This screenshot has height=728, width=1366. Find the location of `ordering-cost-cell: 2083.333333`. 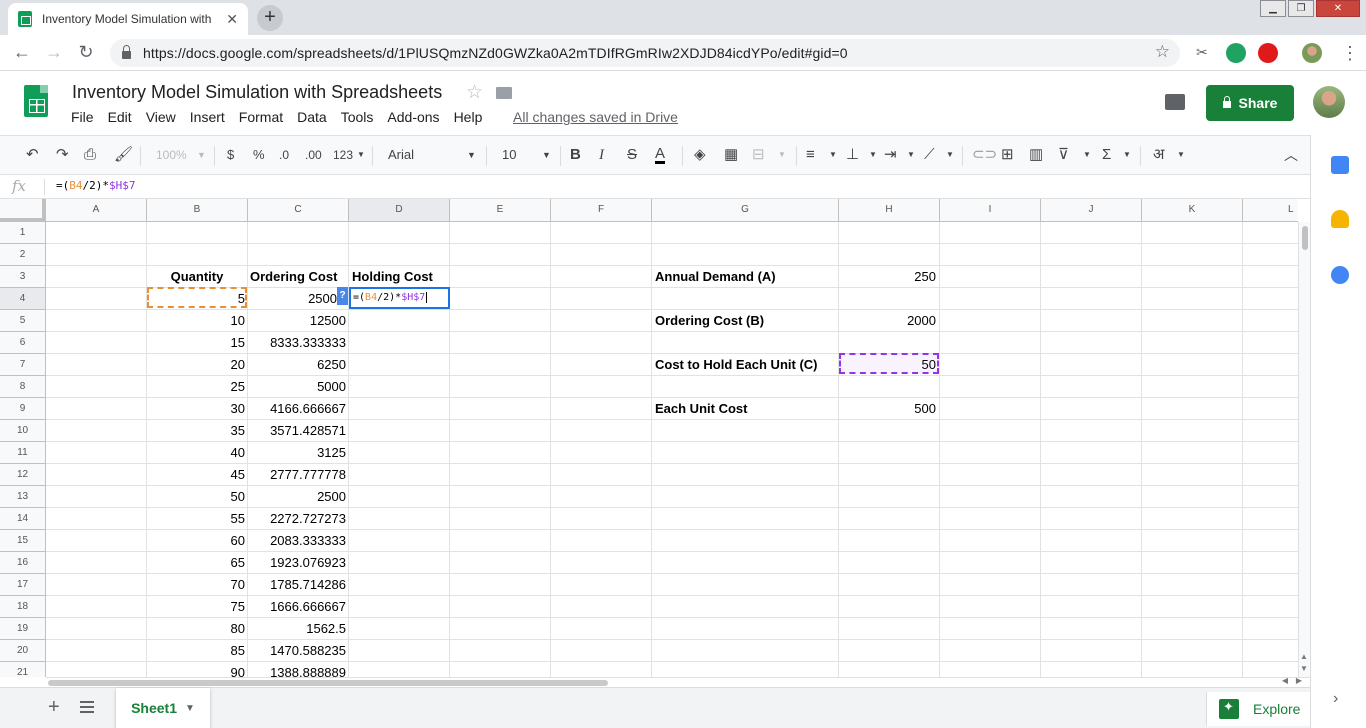

ordering-cost-cell: 2083.333333 is located at coordinates (298, 541).